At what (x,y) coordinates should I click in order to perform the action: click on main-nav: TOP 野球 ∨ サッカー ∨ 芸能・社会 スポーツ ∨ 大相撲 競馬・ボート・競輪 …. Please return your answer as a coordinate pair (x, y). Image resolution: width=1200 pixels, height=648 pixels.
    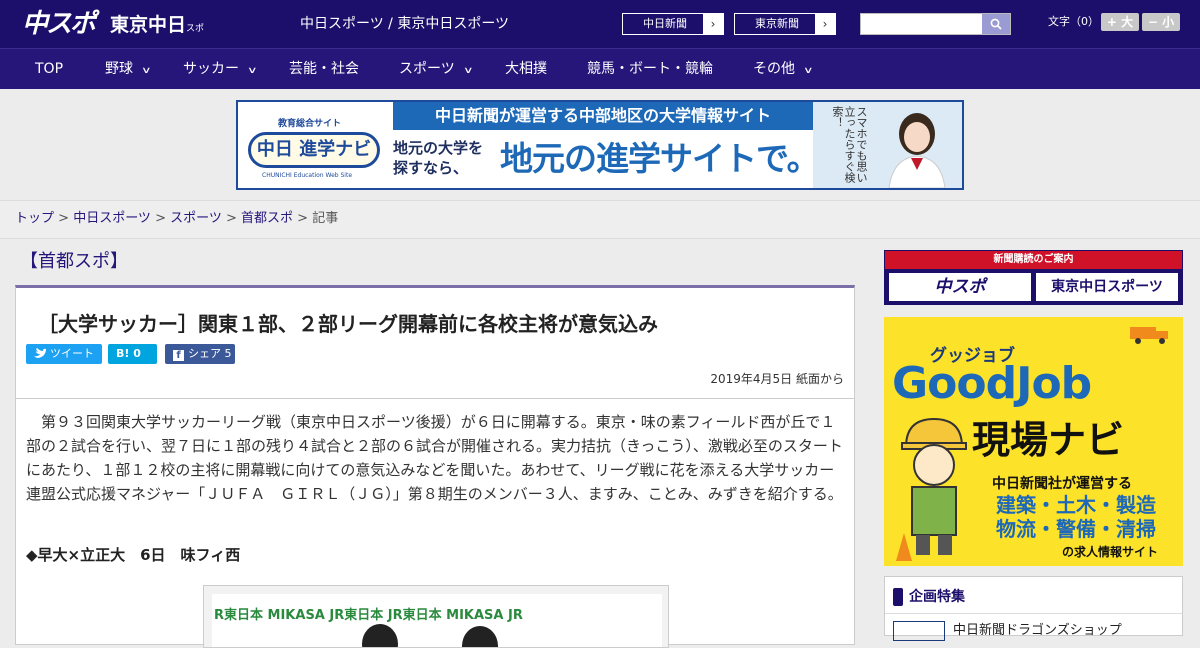
    Looking at the image, I should click on (600, 68).